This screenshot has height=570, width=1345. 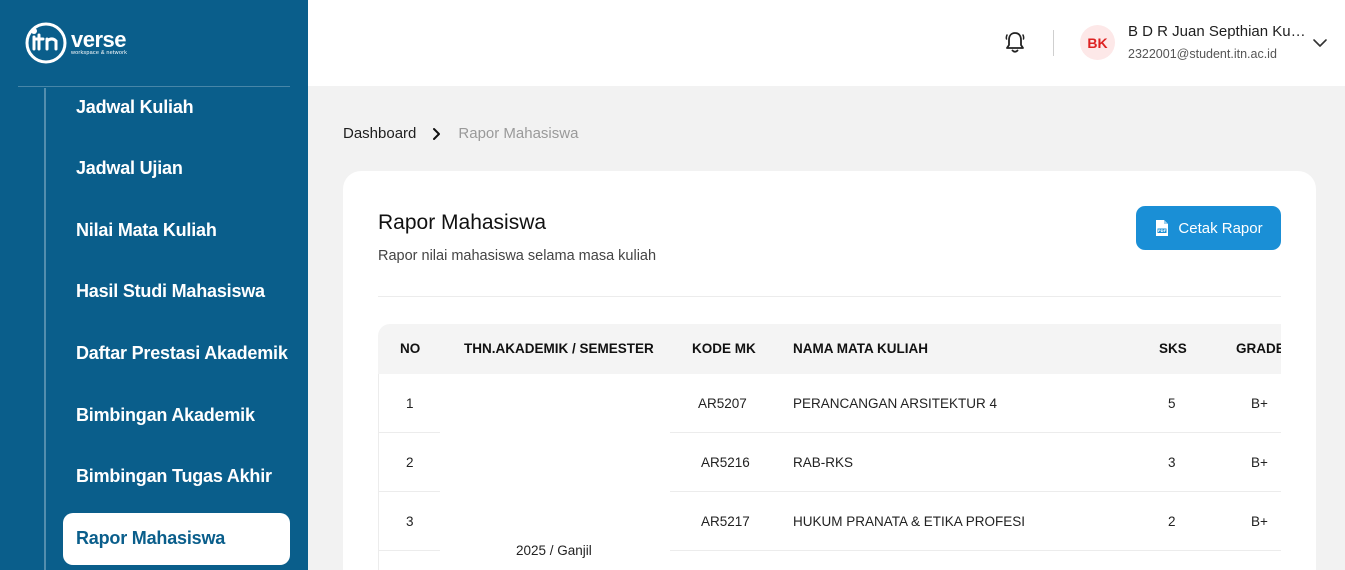 What do you see at coordinates (559, 348) in the screenshot?
I see `col-header-semester: THN.AKADEMIK / SEMESTER` at bounding box center [559, 348].